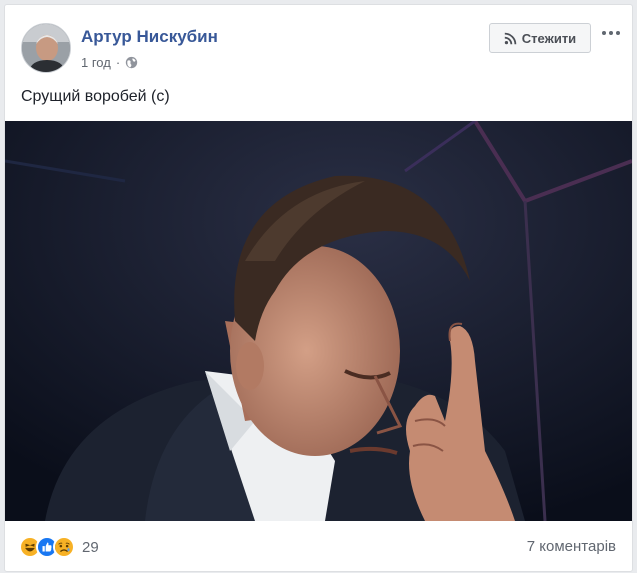 The height and width of the screenshot is (573, 637). What do you see at coordinates (96, 62) in the screenshot?
I see `post-time: 1 год` at bounding box center [96, 62].